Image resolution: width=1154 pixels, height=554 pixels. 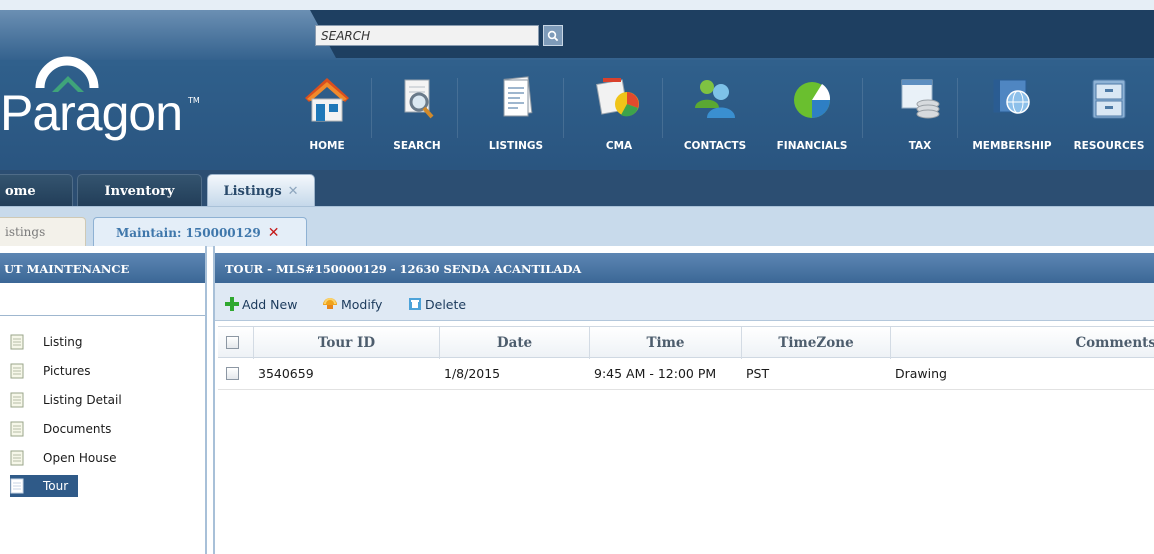 I want to click on tab-listings: Listings ✕, so click(x=261, y=190).